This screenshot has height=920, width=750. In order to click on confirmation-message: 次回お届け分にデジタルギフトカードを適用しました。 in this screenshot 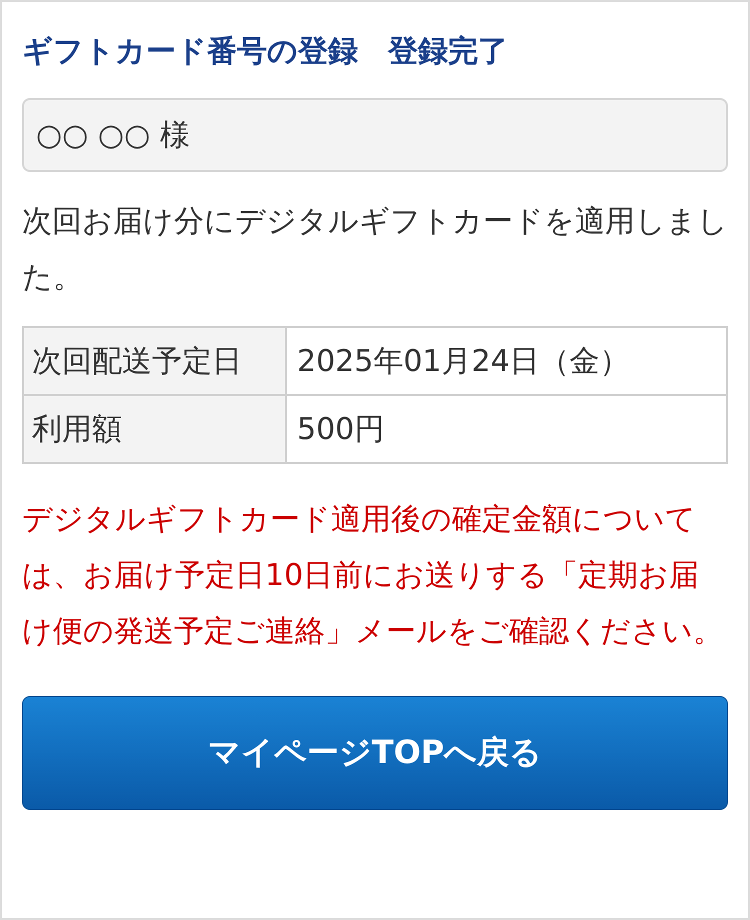, I will do `click(375, 250)`.